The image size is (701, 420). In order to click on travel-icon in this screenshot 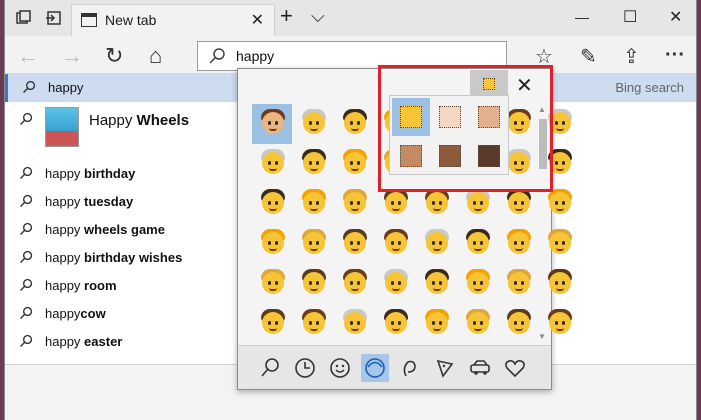, I will do `click(480, 367)`.